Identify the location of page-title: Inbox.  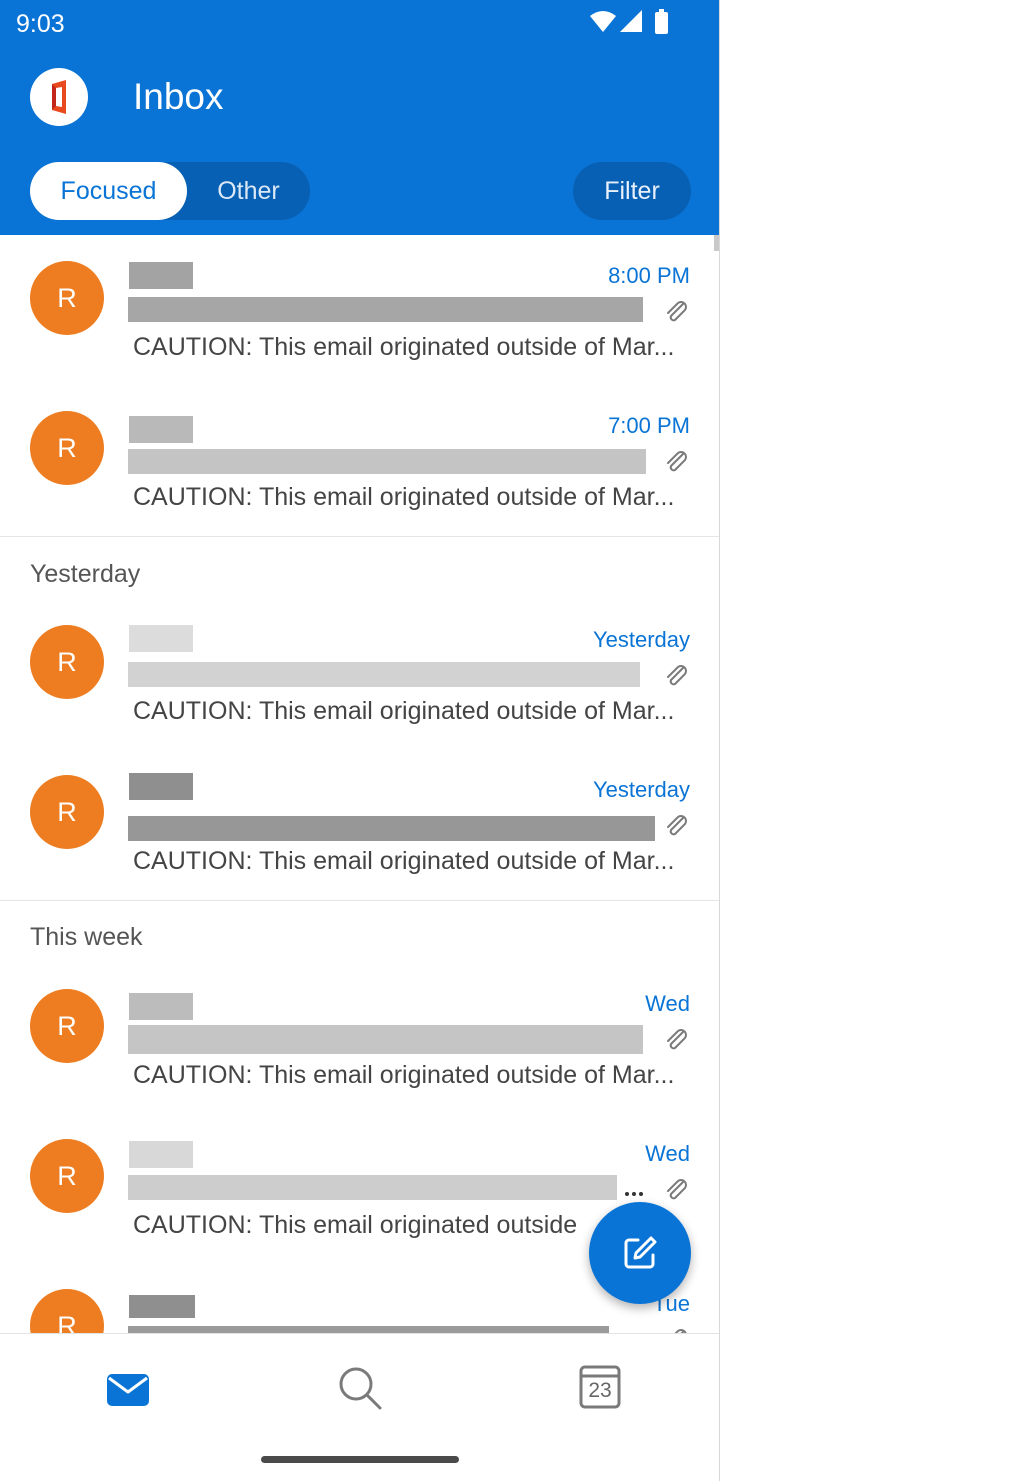
(178, 96).